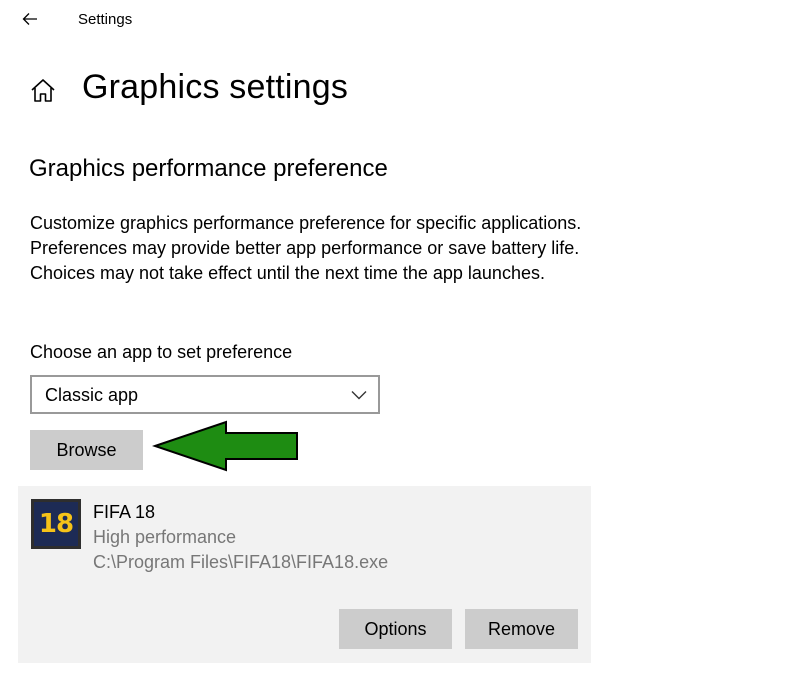 This screenshot has width=803, height=695. I want to click on back-button, so click(30, 19).